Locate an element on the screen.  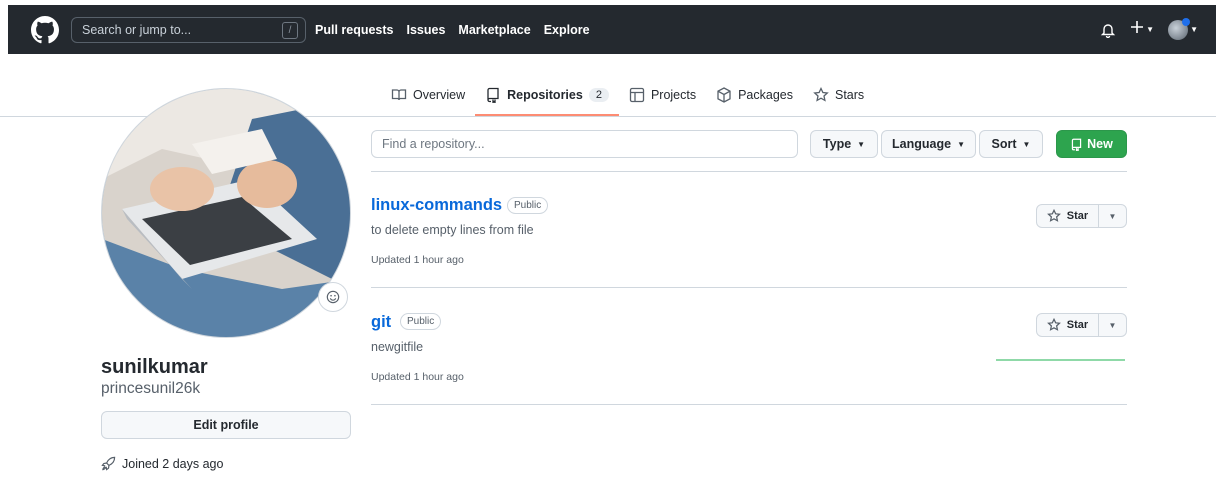
set-status-button is located at coordinates (333, 297).